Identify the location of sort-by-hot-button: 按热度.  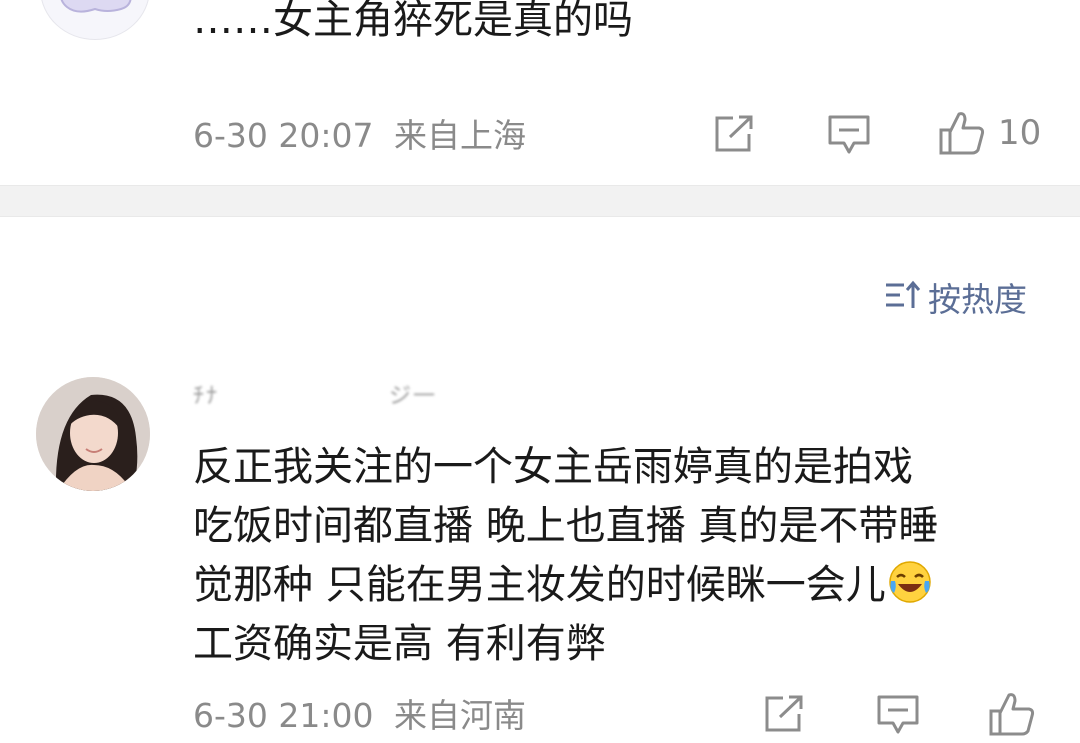
(955, 297).